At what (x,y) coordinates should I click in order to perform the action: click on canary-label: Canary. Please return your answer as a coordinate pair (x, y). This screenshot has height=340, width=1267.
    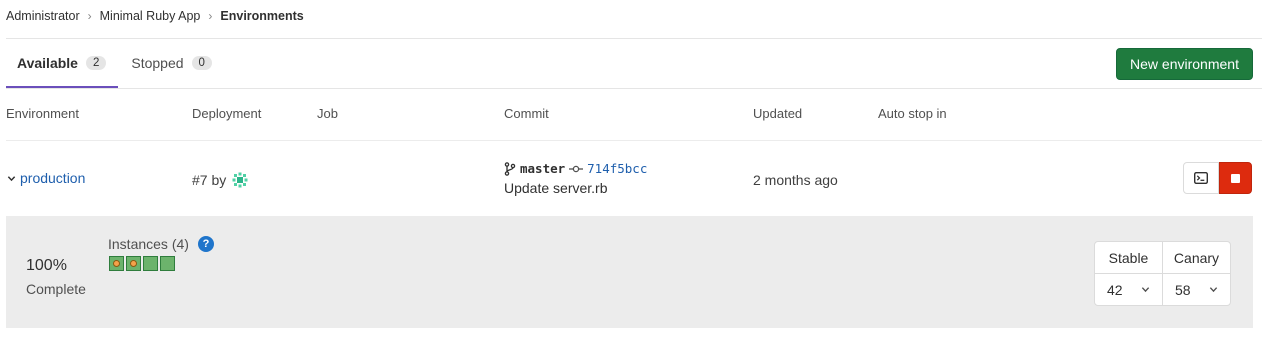
    Looking at the image, I should click on (1196, 258).